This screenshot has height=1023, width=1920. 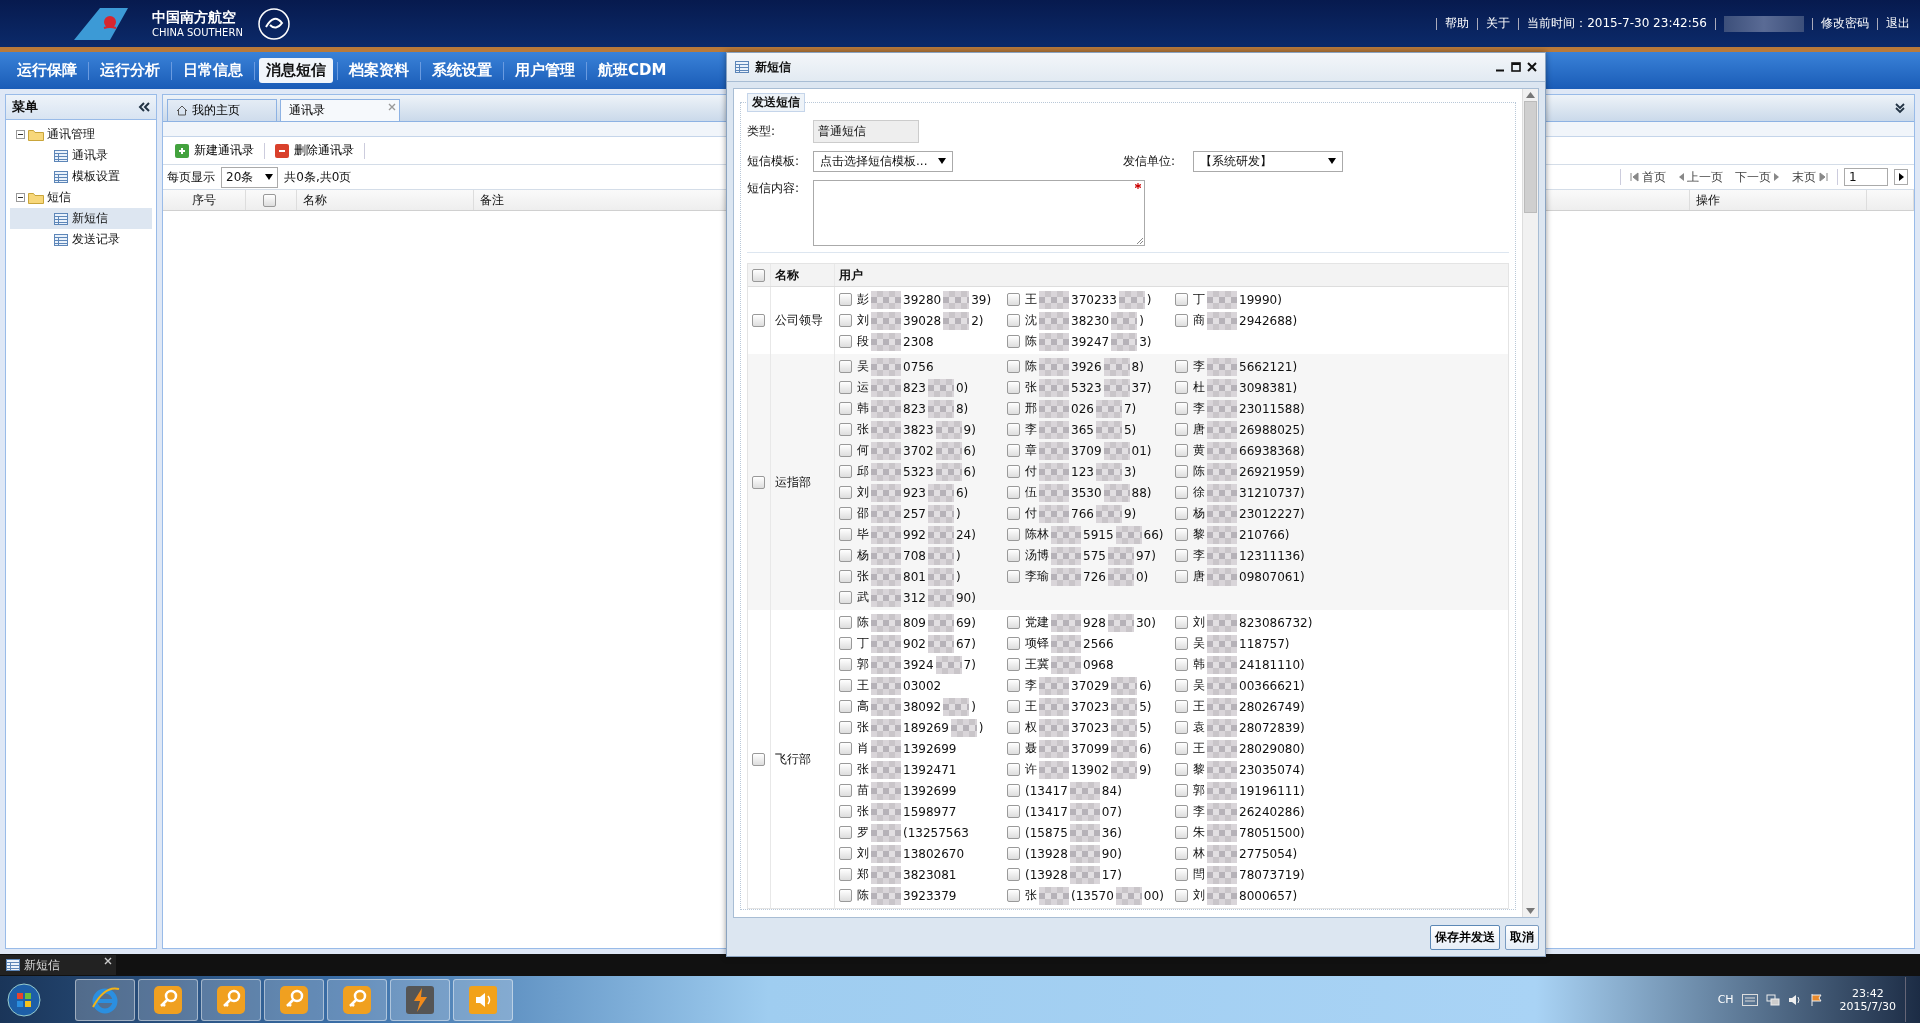 I want to click on nav-tab: 运行保障, so click(x=47, y=70).